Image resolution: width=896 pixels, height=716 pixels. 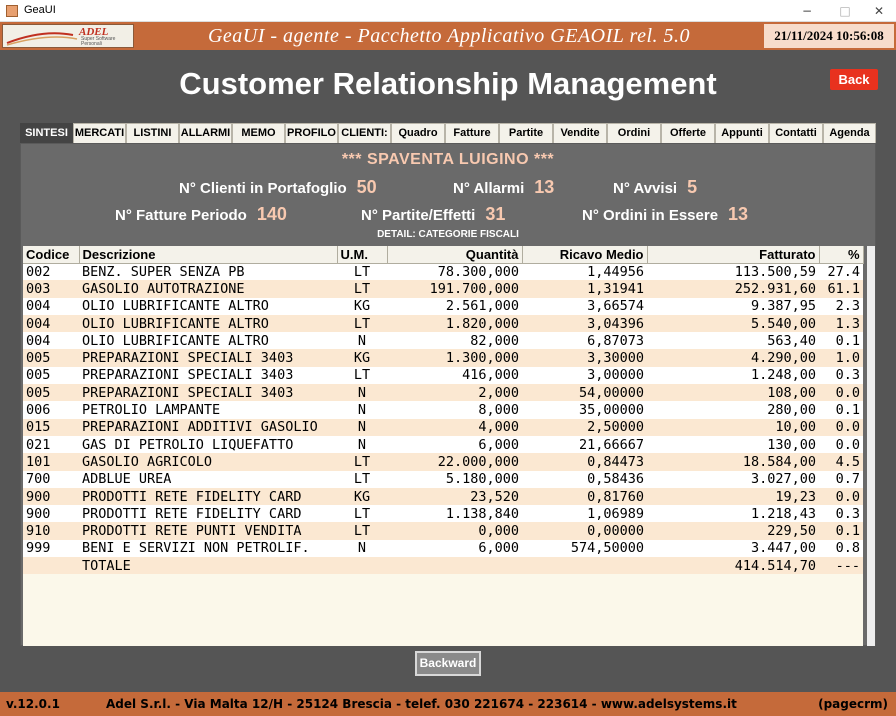 What do you see at coordinates (454, 358) in the screenshot?
I see `cell-quantita: 1.300,000` at bounding box center [454, 358].